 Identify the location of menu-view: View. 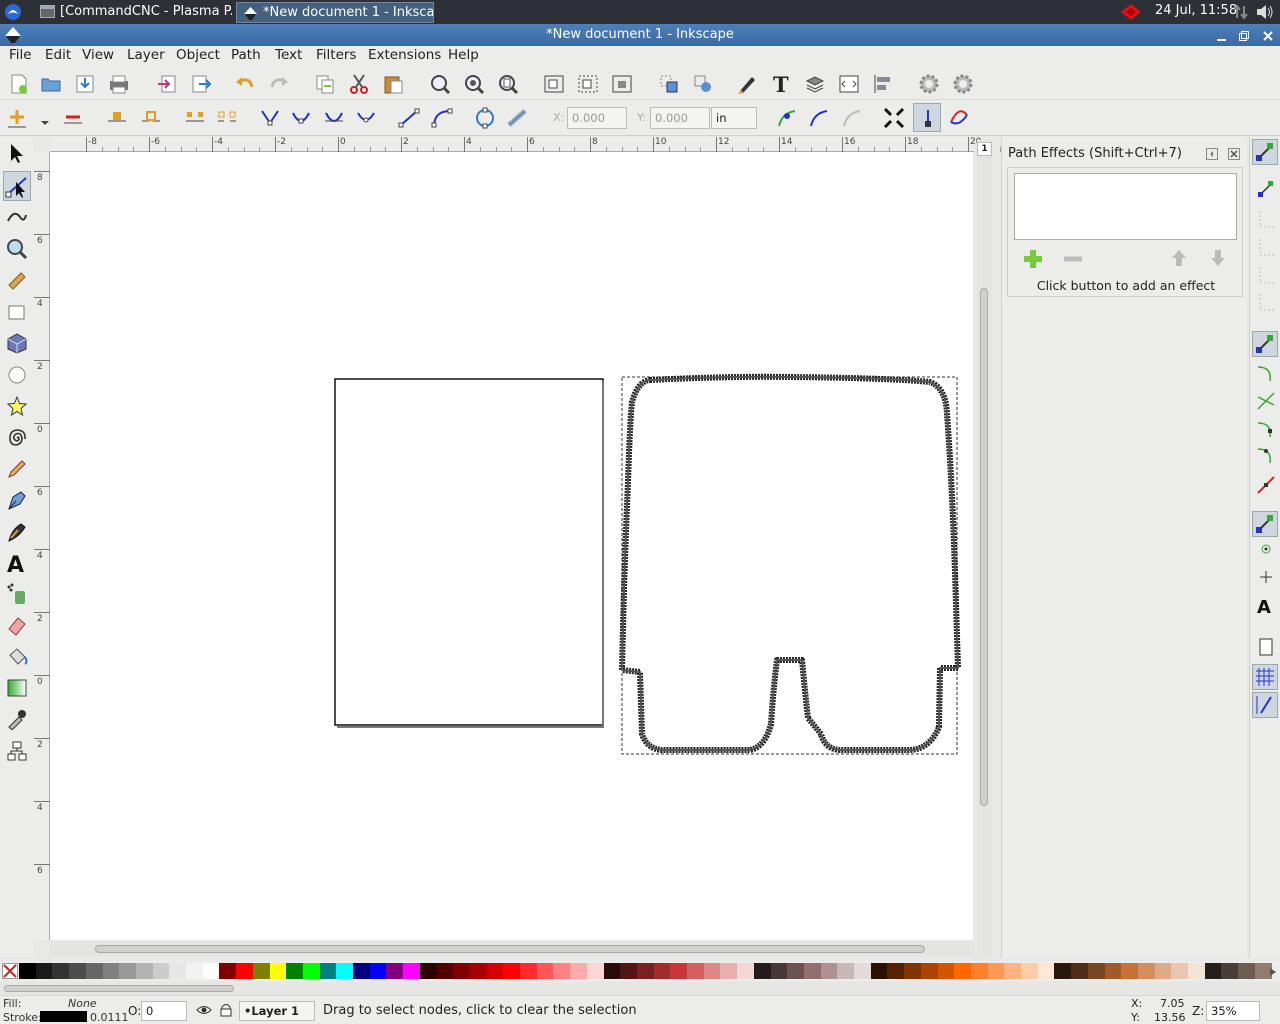
(98, 55).